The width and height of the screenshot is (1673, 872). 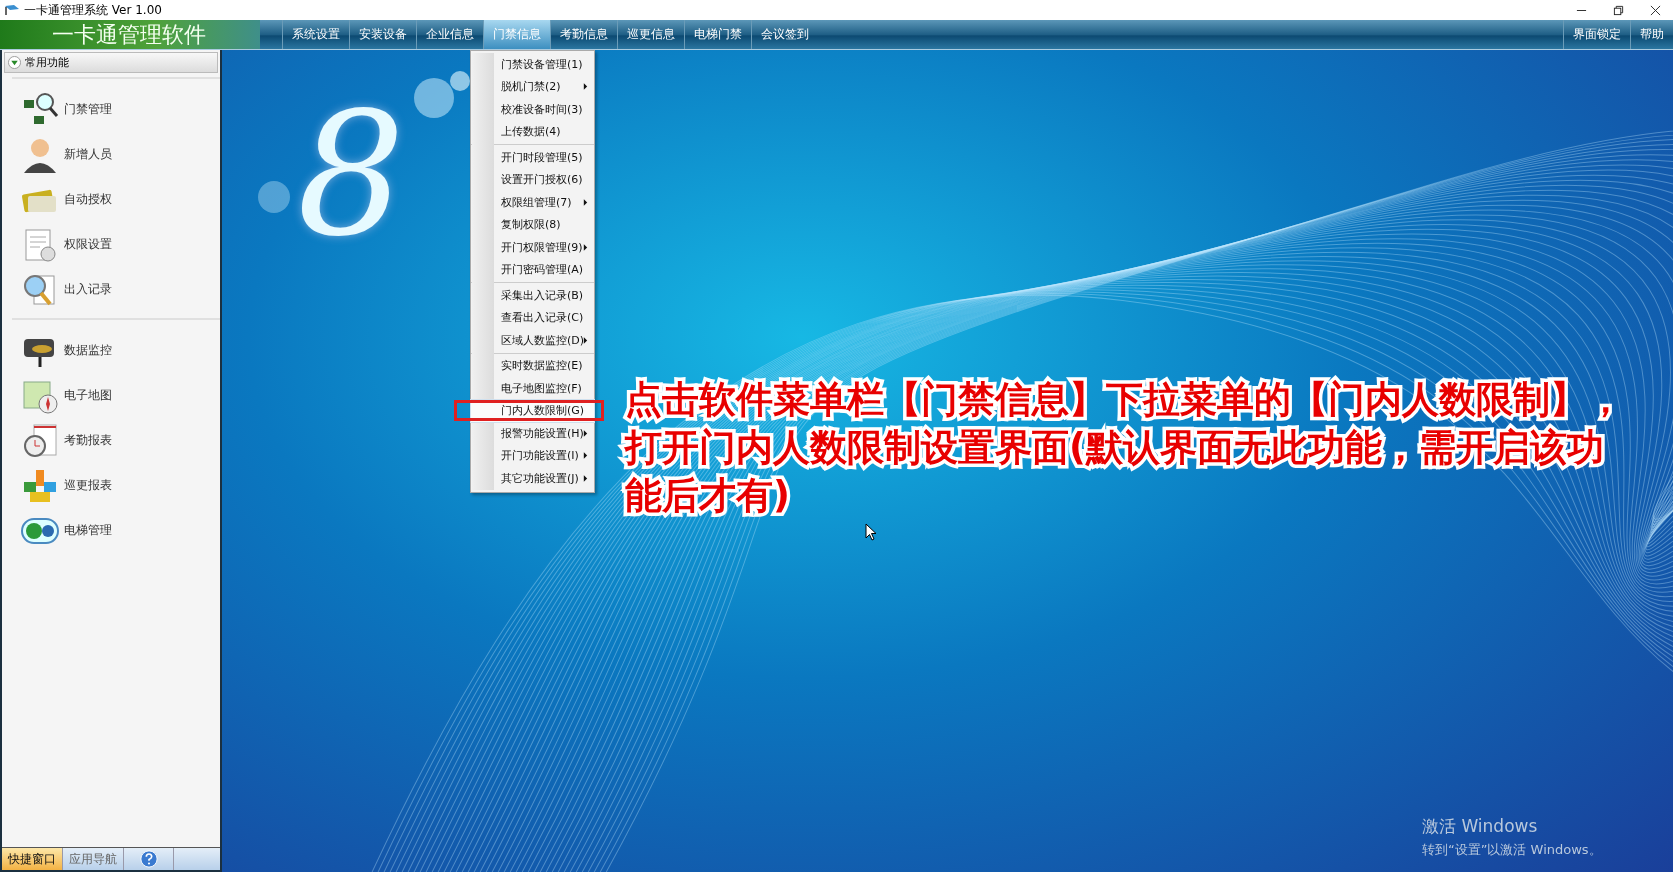 What do you see at coordinates (12, 10) in the screenshot?
I see `app-icon` at bounding box center [12, 10].